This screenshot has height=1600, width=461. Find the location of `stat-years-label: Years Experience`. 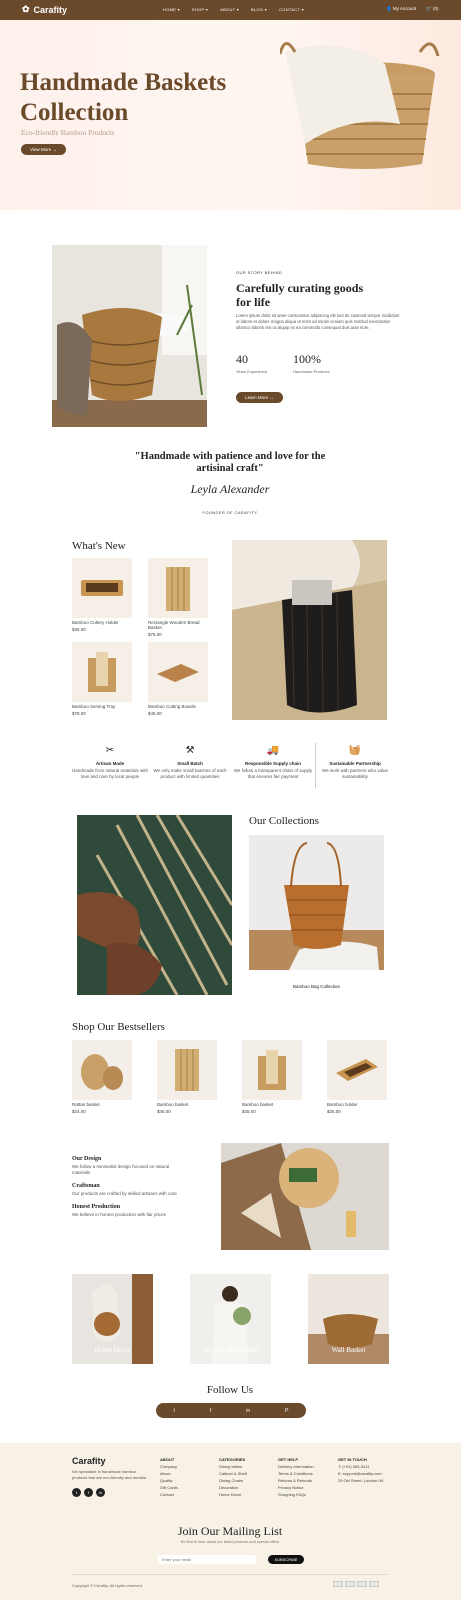

stat-years-label: Years Experience is located at coordinates (252, 371).